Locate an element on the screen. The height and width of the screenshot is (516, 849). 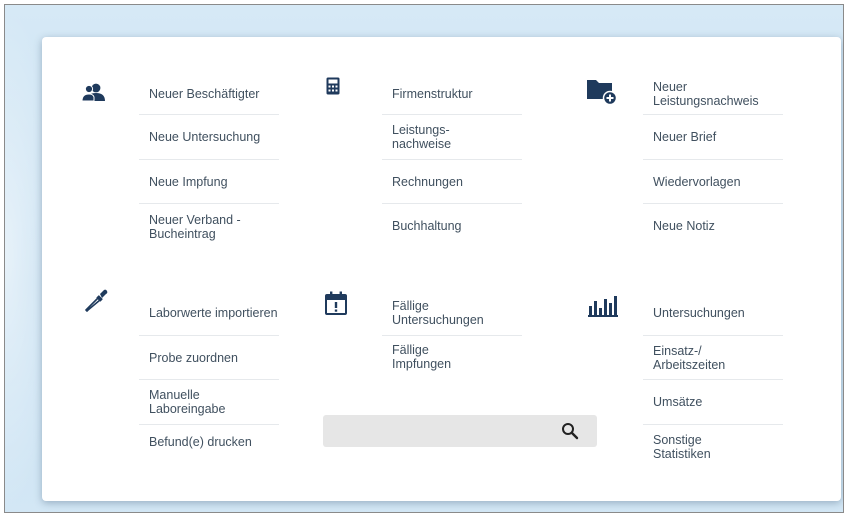
pipette-icon is located at coordinates (96, 300).